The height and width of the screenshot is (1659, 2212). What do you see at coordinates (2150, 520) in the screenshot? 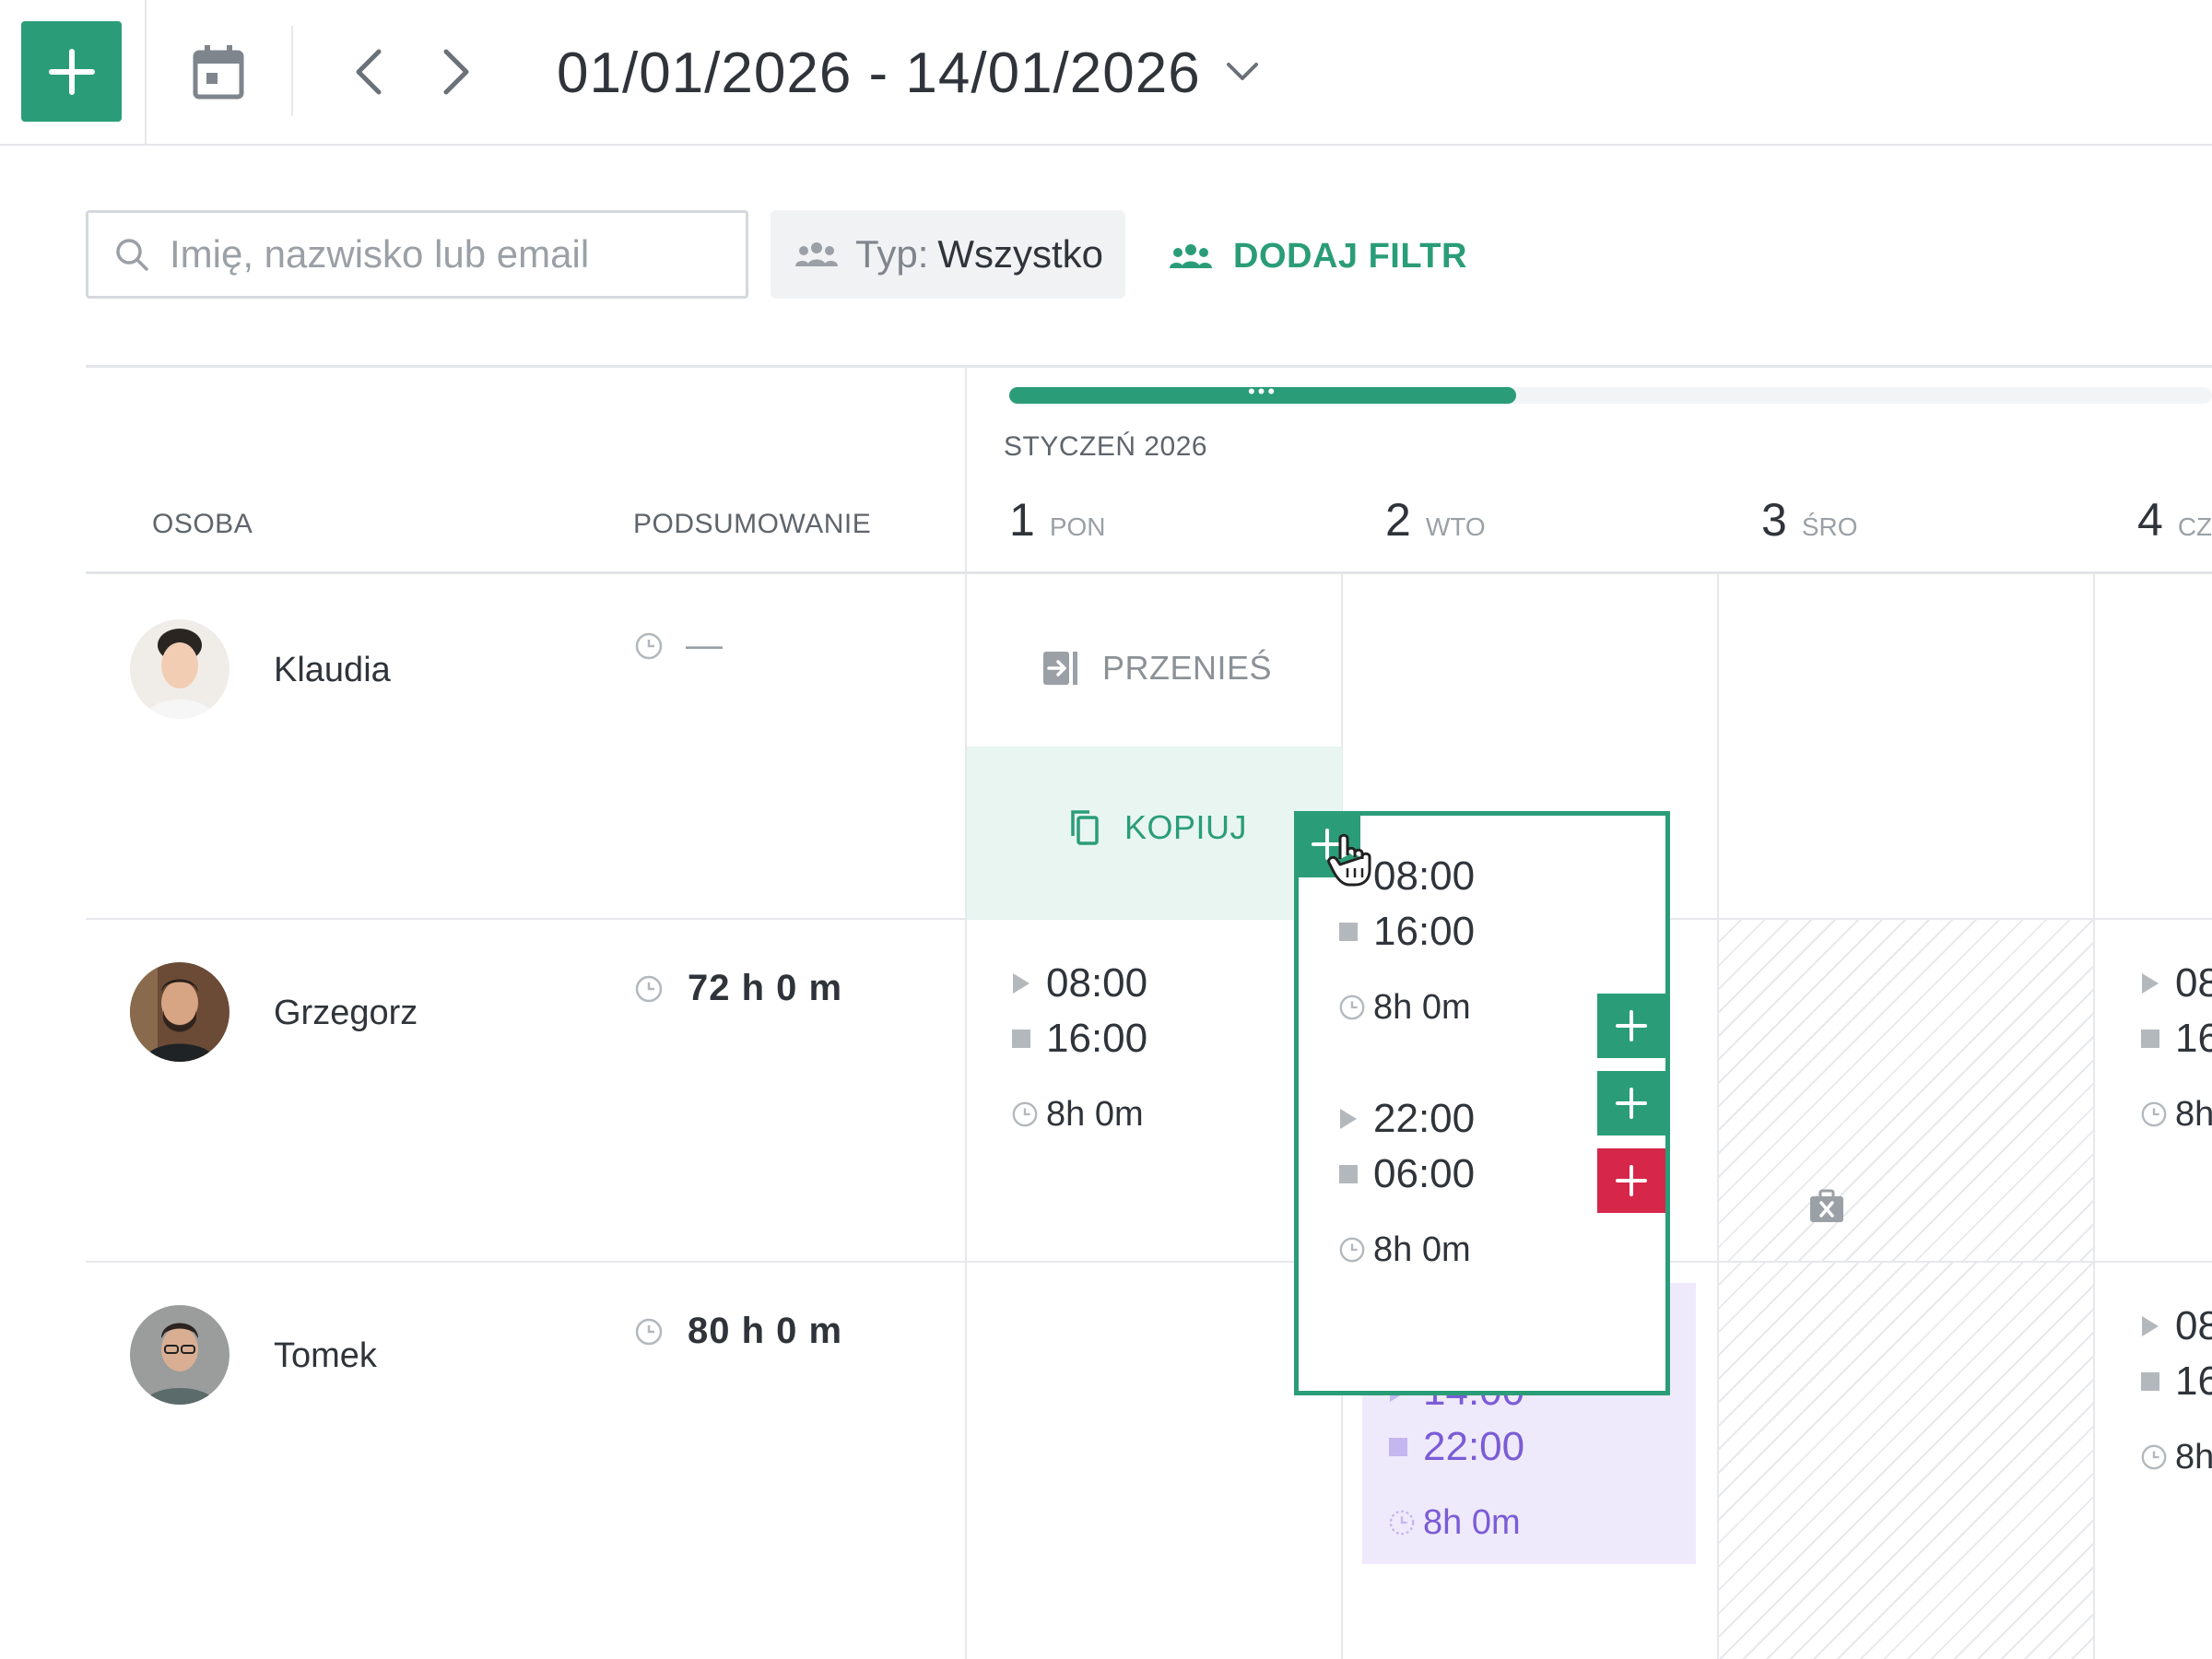
I see `day-number: 4` at bounding box center [2150, 520].